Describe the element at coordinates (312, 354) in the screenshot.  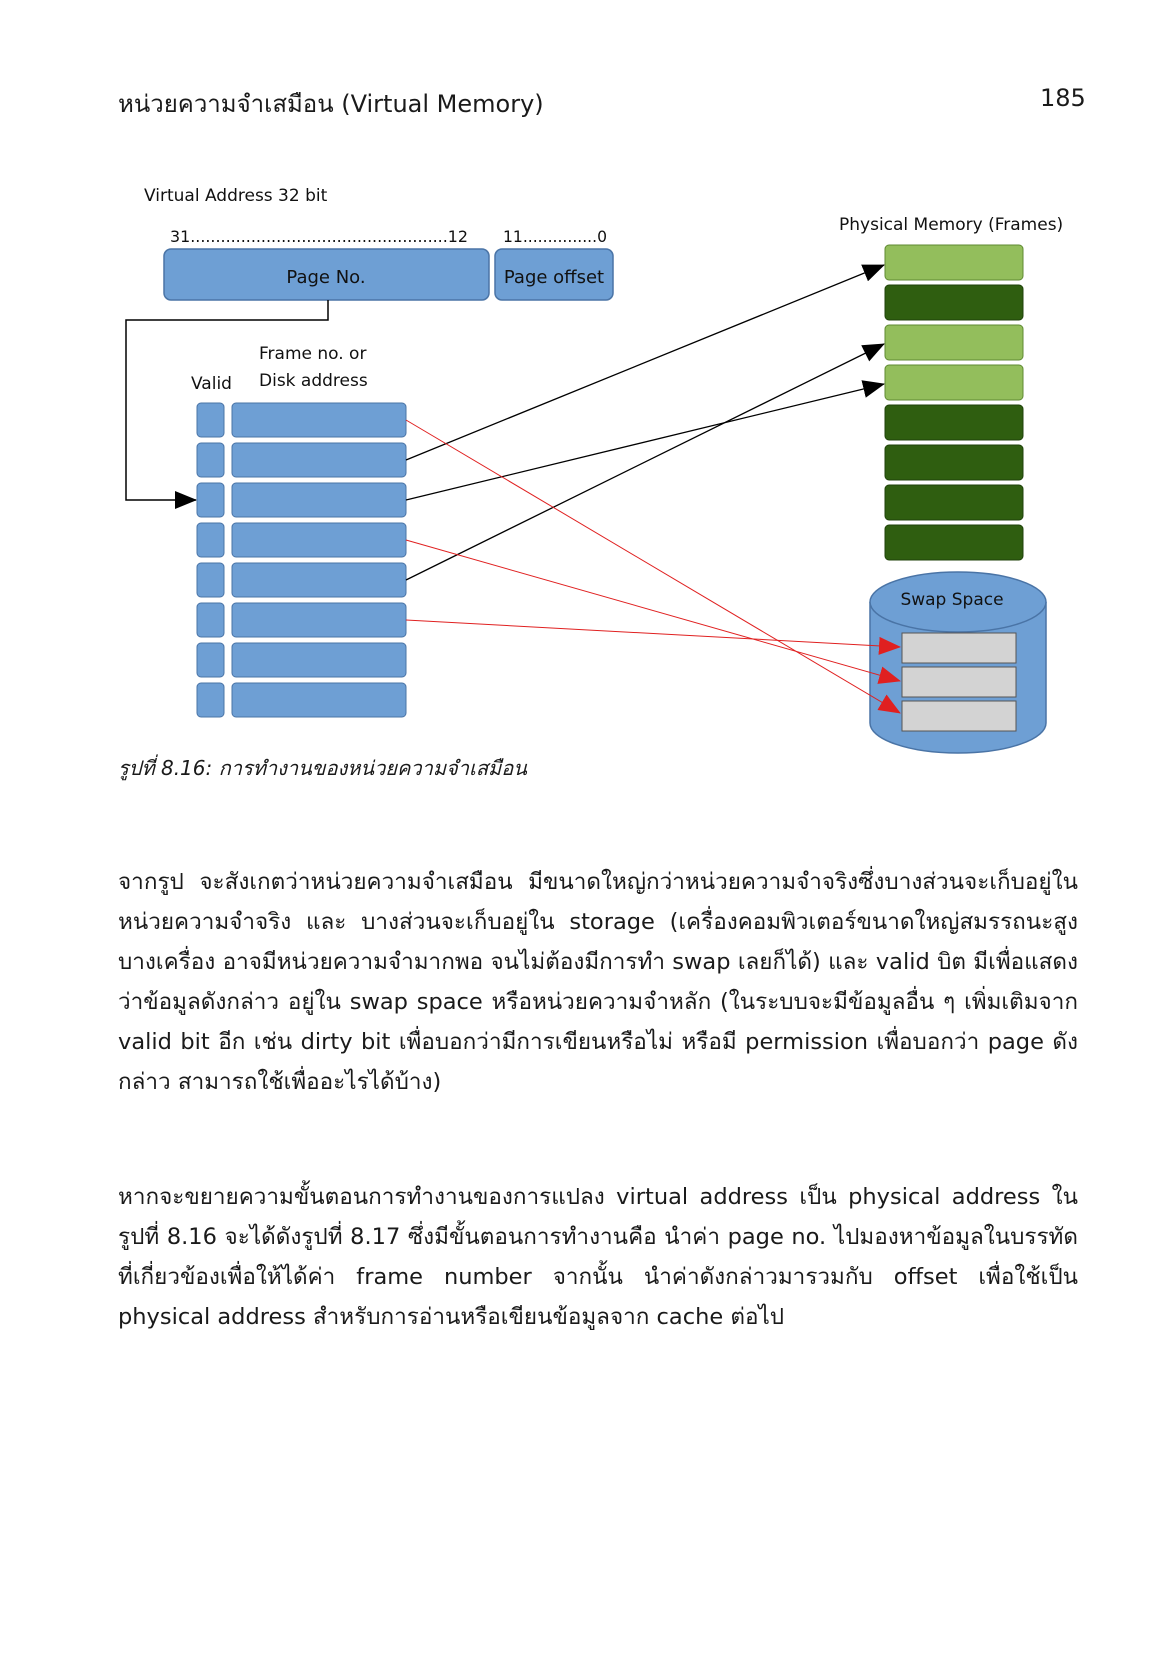
I see `frame-label-line1: Frame no. or` at that location.